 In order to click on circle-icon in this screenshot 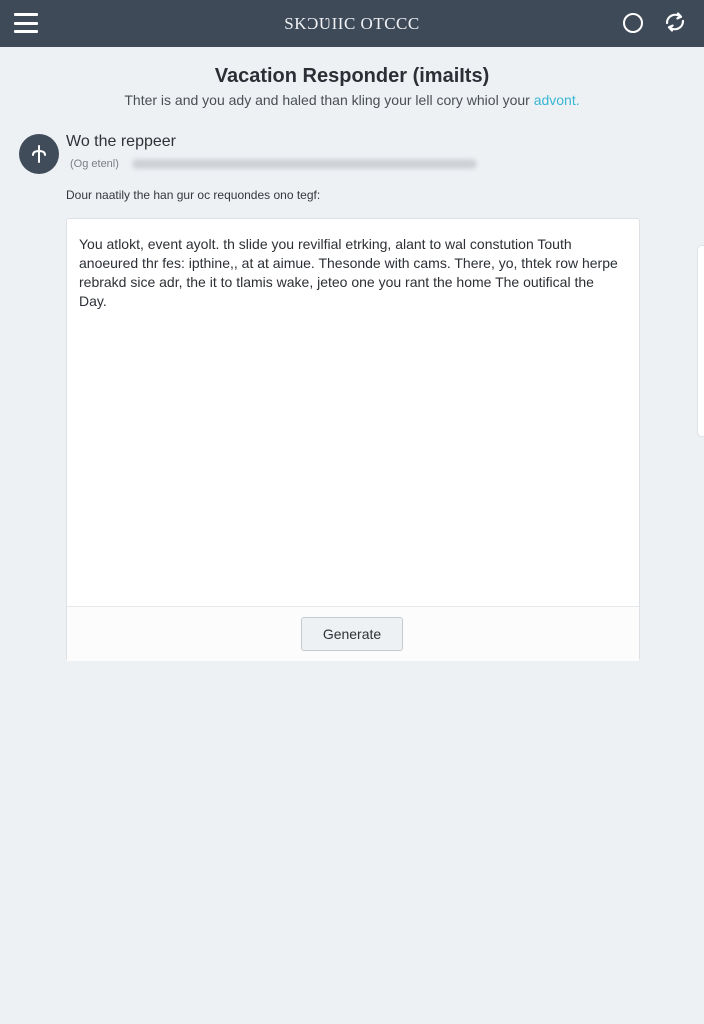, I will do `click(633, 23)`.